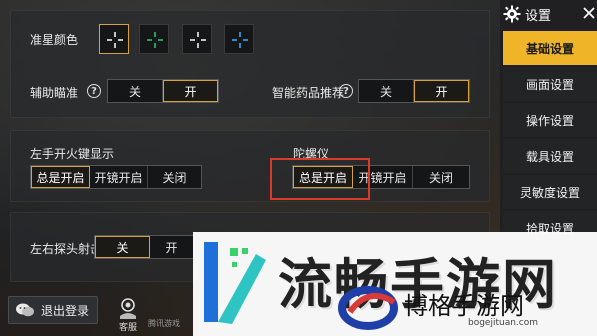 The width and height of the screenshot is (597, 336). What do you see at coordinates (119, 177) in the screenshot?
I see `left-fire-scope-option: 开镜开启` at bounding box center [119, 177].